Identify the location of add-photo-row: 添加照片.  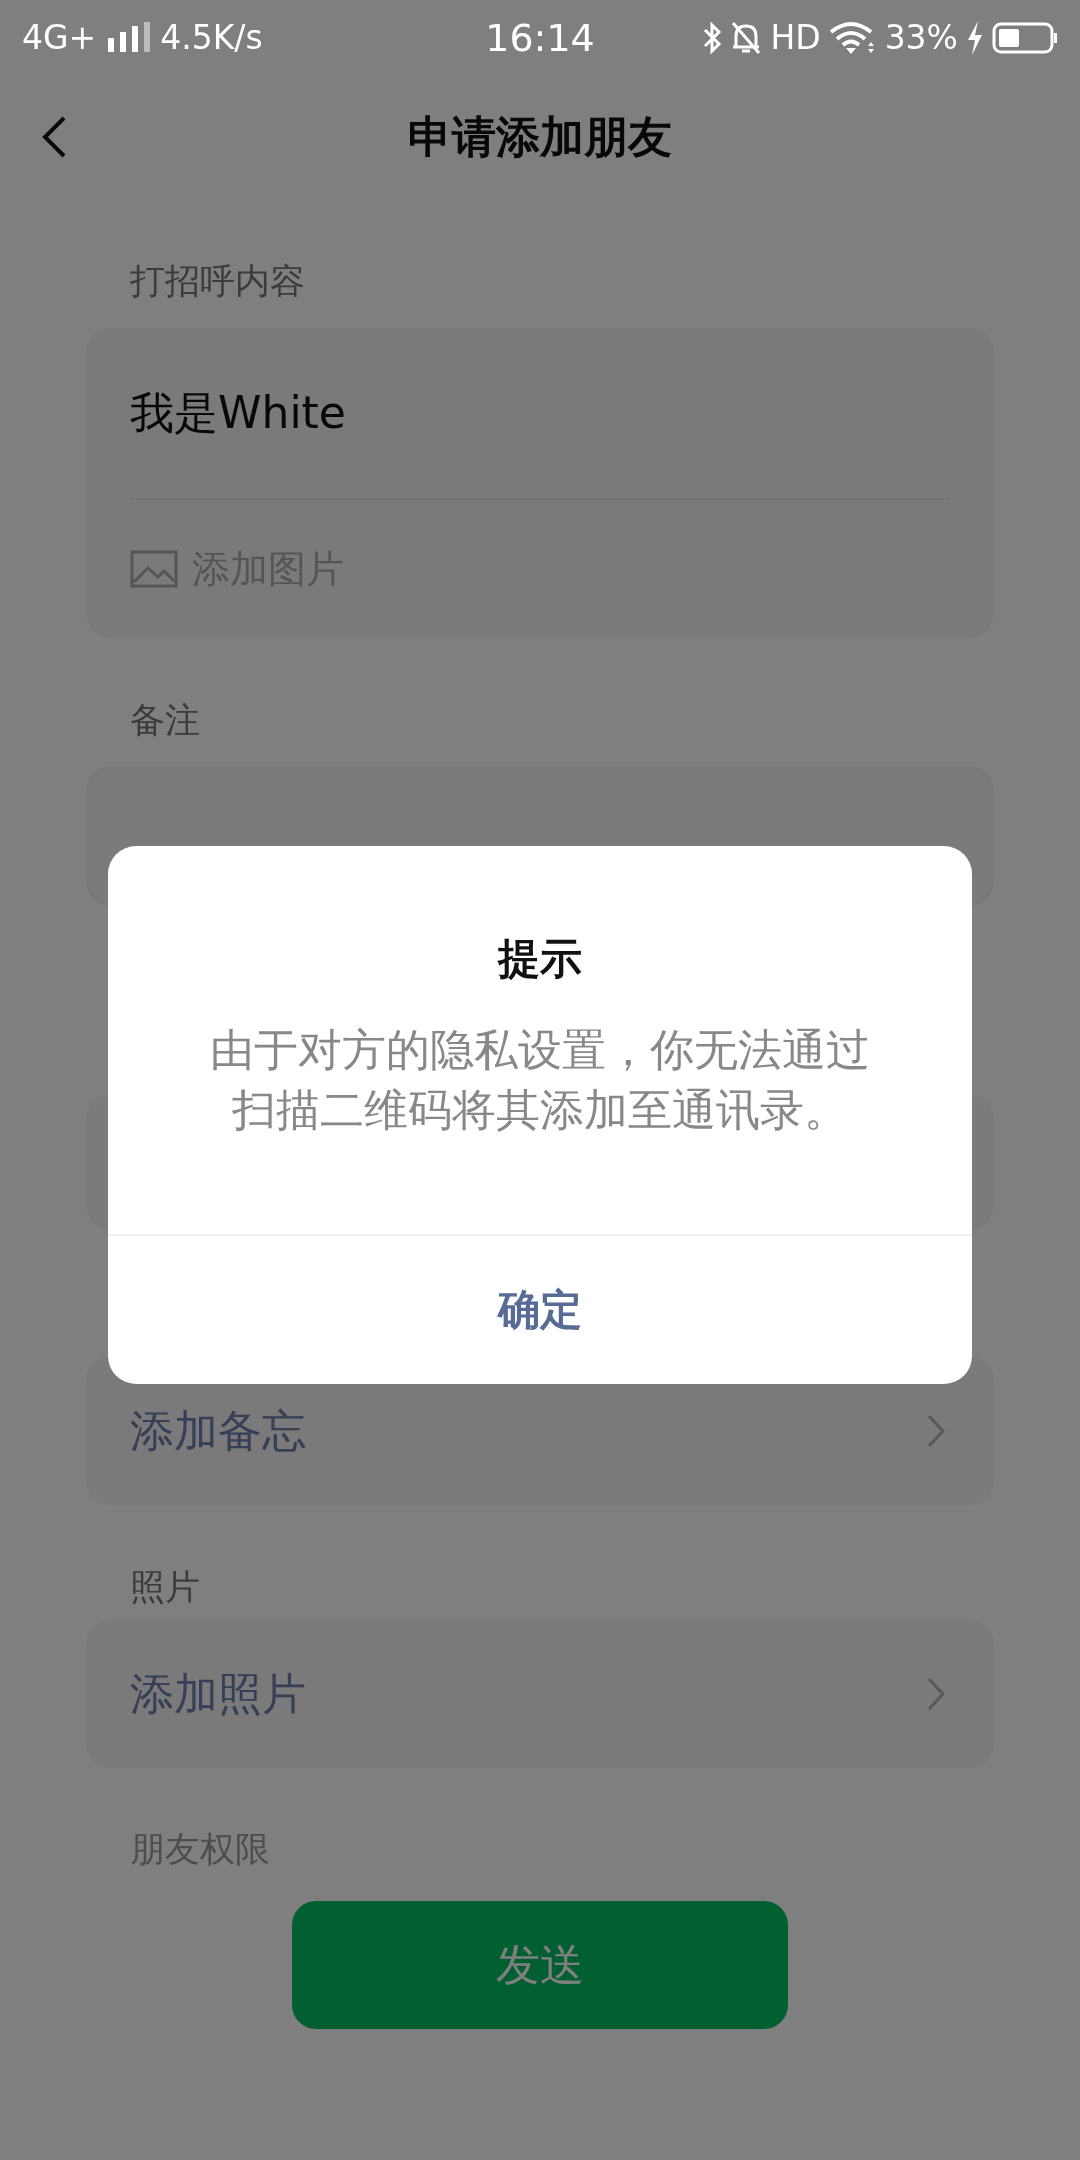
(540, 1694).